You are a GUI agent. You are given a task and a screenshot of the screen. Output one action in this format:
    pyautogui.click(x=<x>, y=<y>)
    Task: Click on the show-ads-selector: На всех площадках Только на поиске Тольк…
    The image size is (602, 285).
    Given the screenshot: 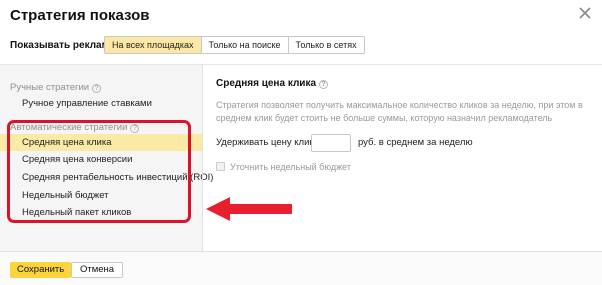 What is the action you would take?
    pyautogui.click(x=234, y=45)
    